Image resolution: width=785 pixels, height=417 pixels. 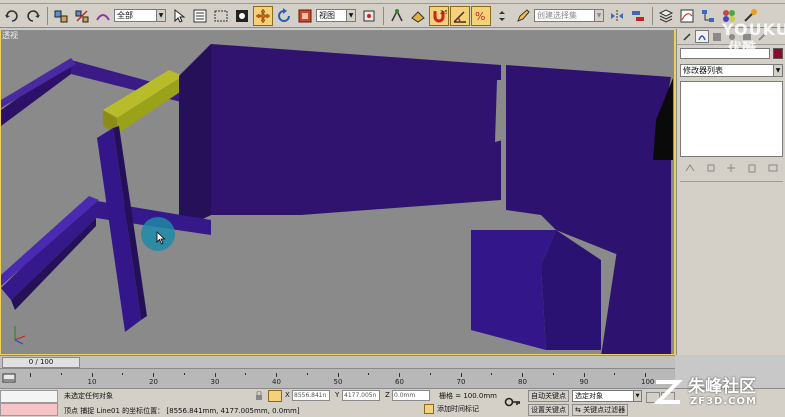 What do you see at coordinates (690, 168) in the screenshot?
I see `pin-stack-icon` at bounding box center [690, 168].